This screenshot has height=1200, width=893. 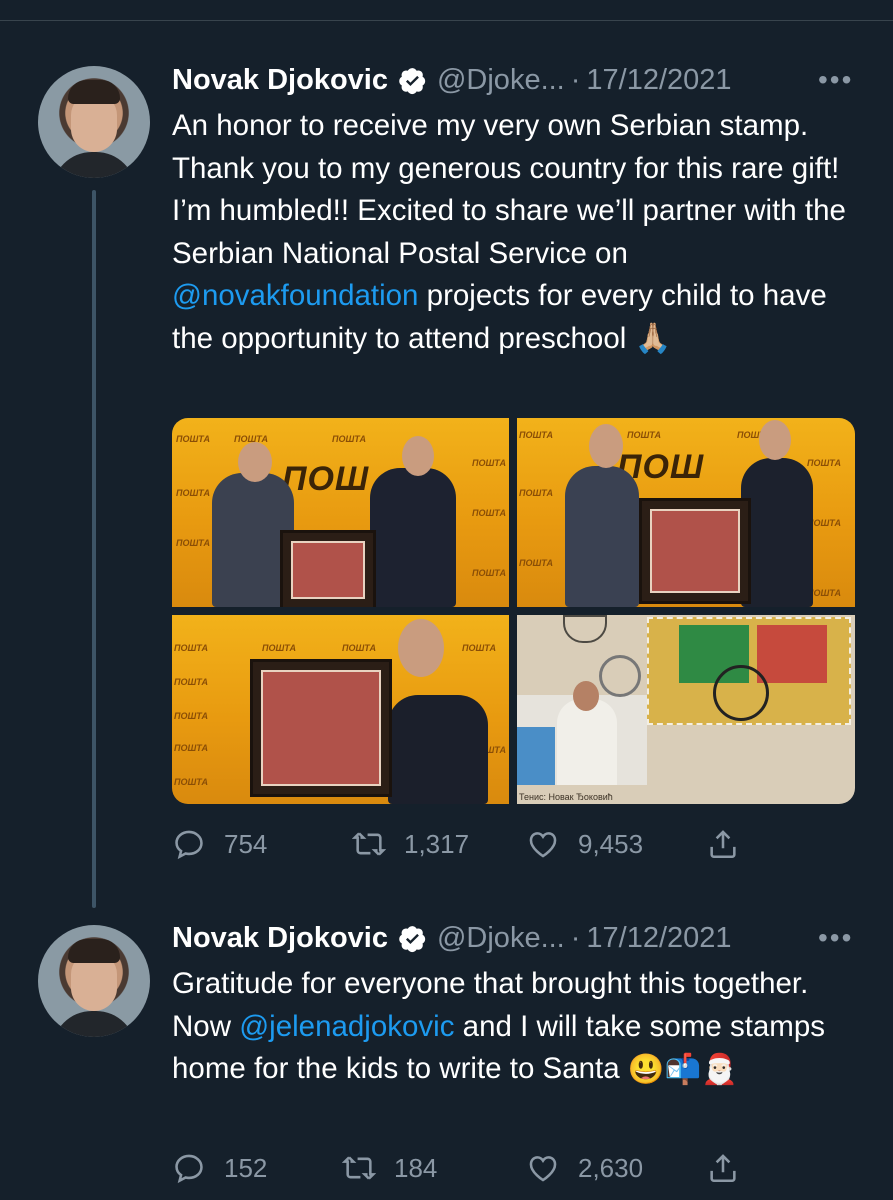 I want to click on tweet-actions: 152 184 2,630, so click(x=472, y=1168).